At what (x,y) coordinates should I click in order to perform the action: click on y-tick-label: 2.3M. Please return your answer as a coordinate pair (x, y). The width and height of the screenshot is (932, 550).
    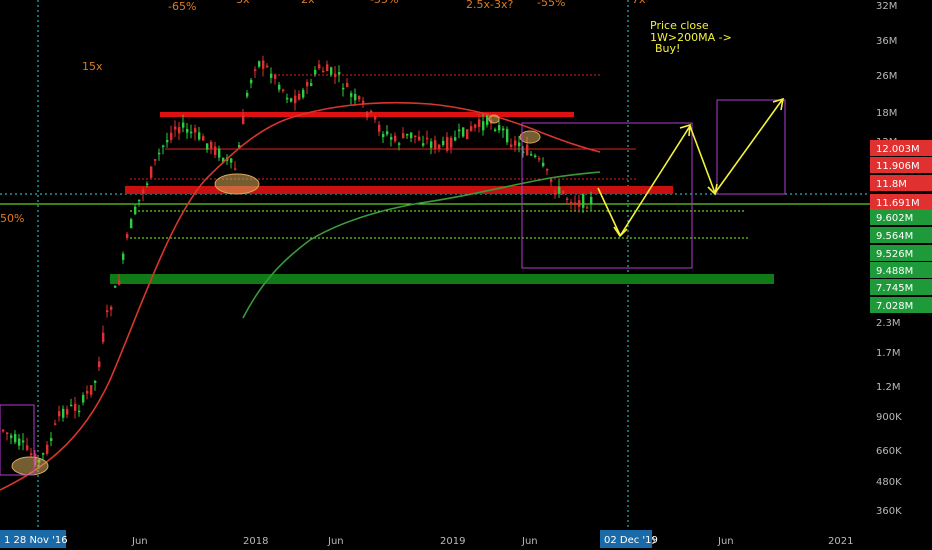
    Looking at the image, I should click on (888, 323).